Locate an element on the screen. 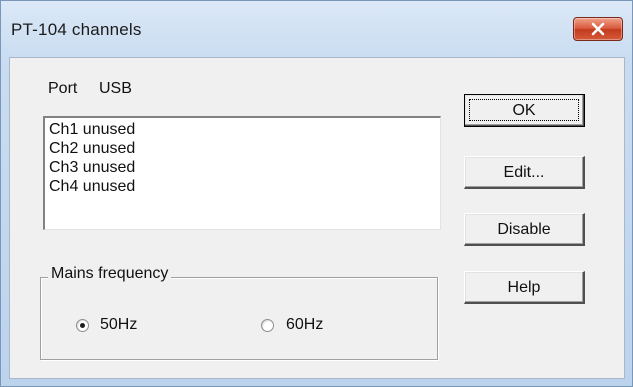  ok-button-label: OK is located at coordinates (524, 110).